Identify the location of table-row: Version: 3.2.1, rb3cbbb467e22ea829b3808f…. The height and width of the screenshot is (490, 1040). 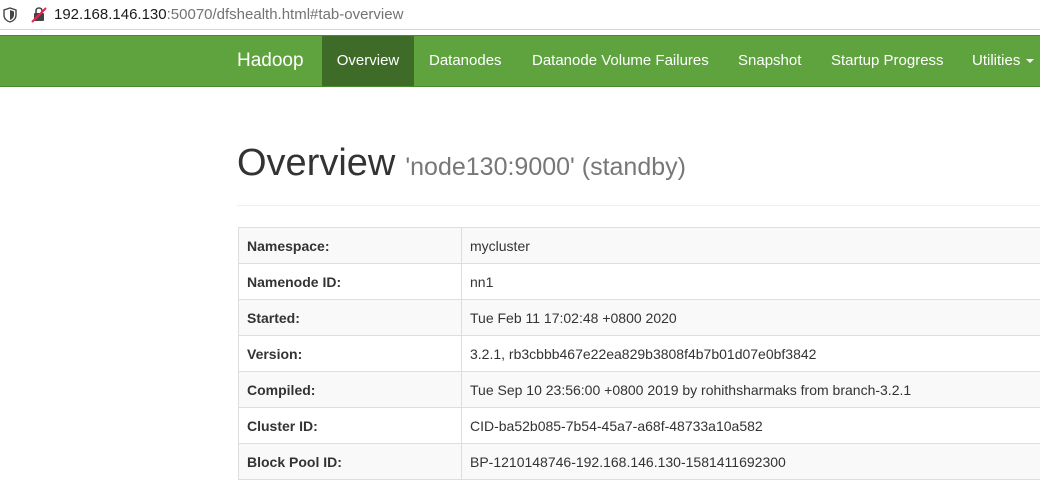
(639, 353).